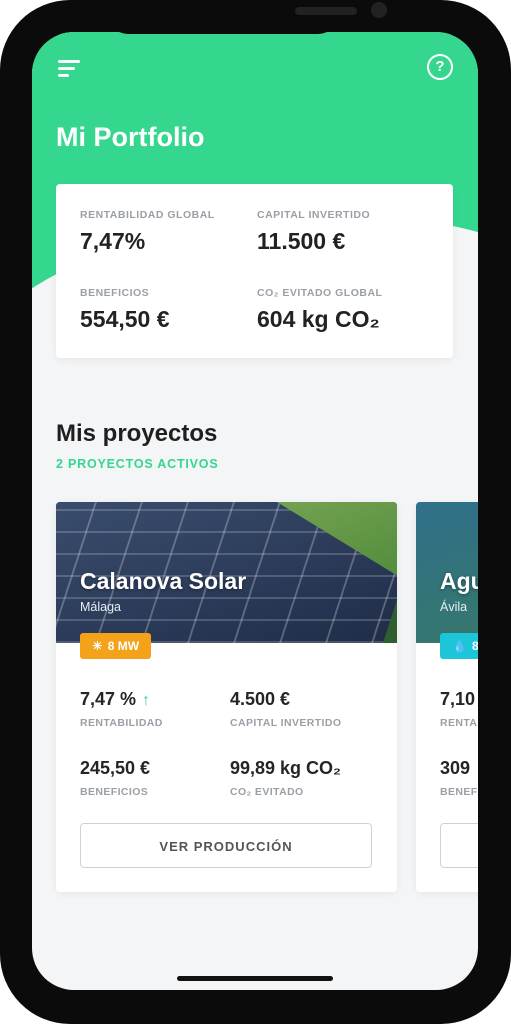 The width and height of the screenshot is (511, 1024). Describe the element at coordinates (320, 293) in the screenshot. I see `stat-label: CO₂ EVITADO GLOBAL` at that location.